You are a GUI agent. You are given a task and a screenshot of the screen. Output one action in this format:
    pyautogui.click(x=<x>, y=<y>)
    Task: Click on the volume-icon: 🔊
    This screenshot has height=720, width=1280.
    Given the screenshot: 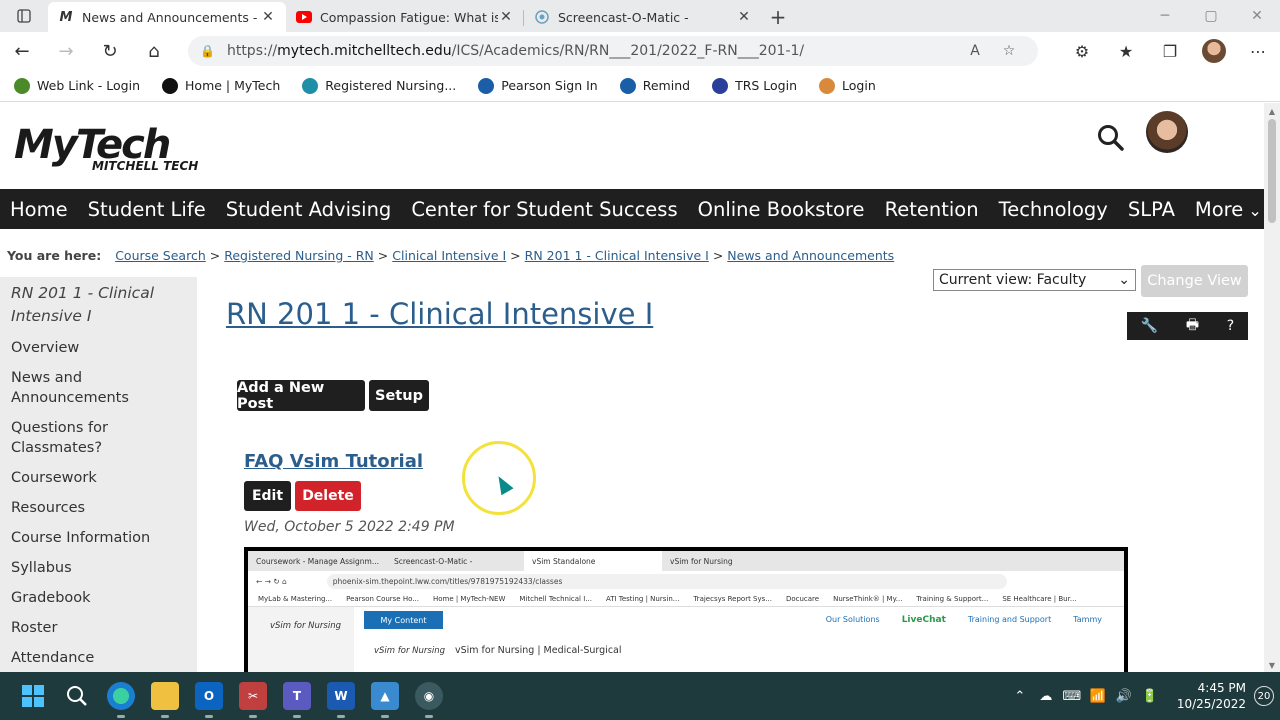 What is the action you would take?
    pyautogui.click(x=1124, y=696)
    